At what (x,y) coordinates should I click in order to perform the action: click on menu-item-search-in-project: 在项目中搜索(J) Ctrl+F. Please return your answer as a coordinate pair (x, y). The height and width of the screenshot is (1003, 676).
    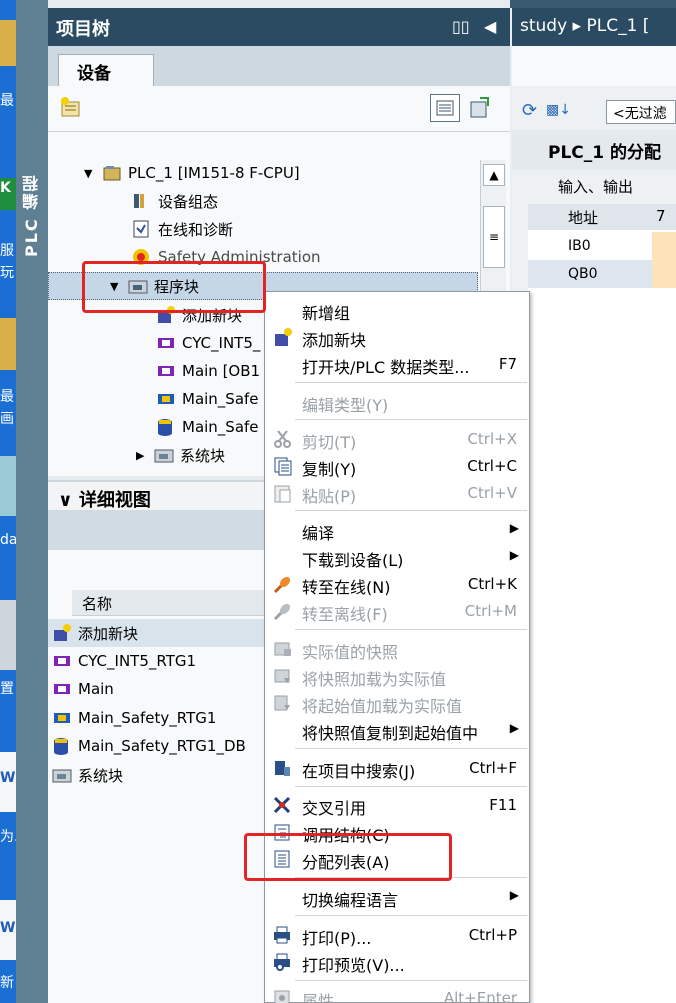
    Looking at the image, I should click on (397, 768).